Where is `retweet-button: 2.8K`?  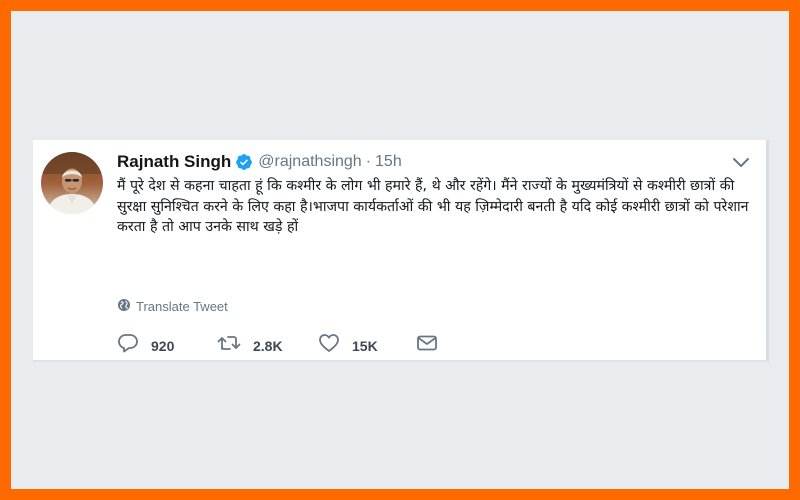
retweet-button: 2.8K is located at coordinates (267, 345).